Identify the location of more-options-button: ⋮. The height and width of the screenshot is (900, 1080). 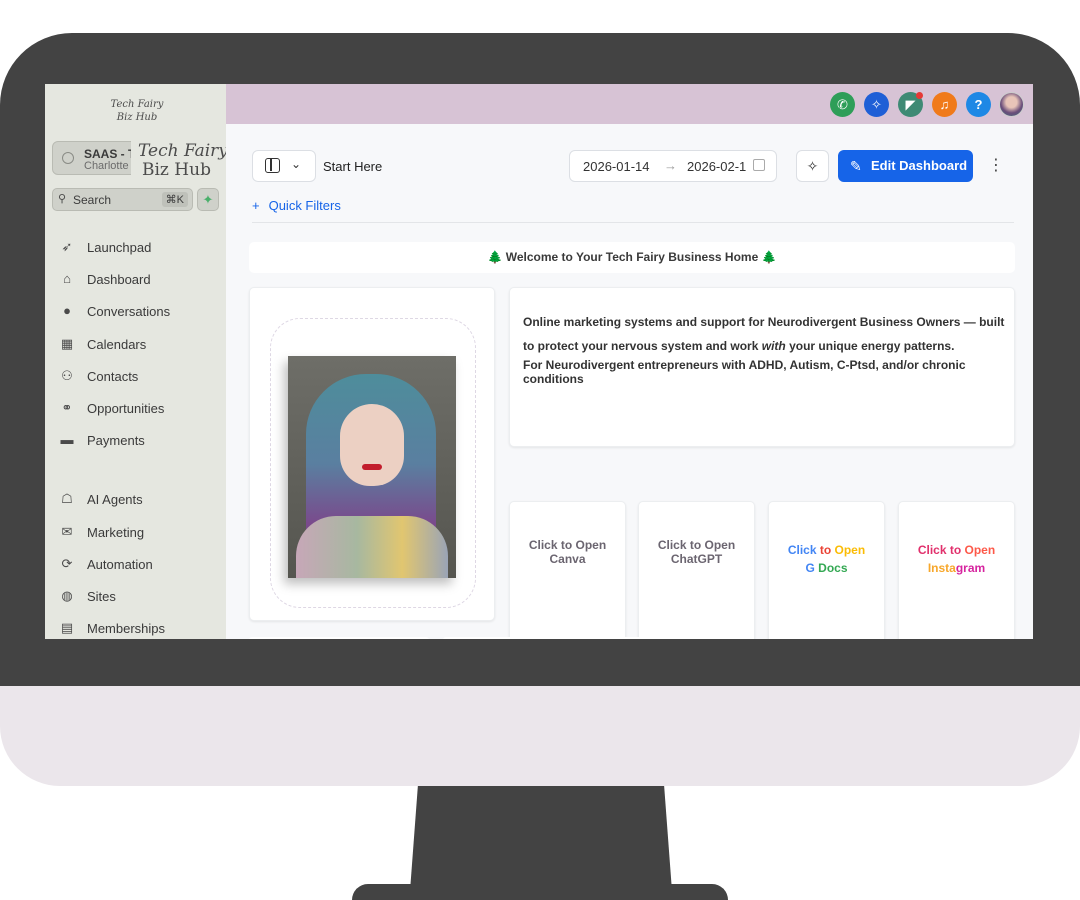
(996, 166).